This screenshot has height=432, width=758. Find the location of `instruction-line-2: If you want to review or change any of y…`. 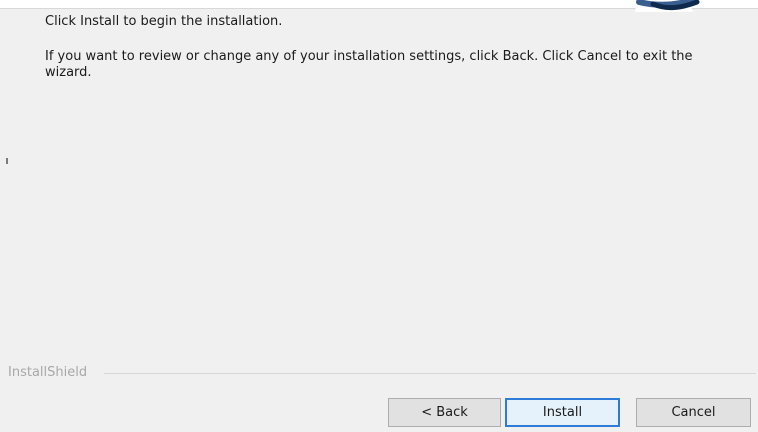

instruction-line-2: If you want to review or change any of y… is located at coordinates (369, 64).